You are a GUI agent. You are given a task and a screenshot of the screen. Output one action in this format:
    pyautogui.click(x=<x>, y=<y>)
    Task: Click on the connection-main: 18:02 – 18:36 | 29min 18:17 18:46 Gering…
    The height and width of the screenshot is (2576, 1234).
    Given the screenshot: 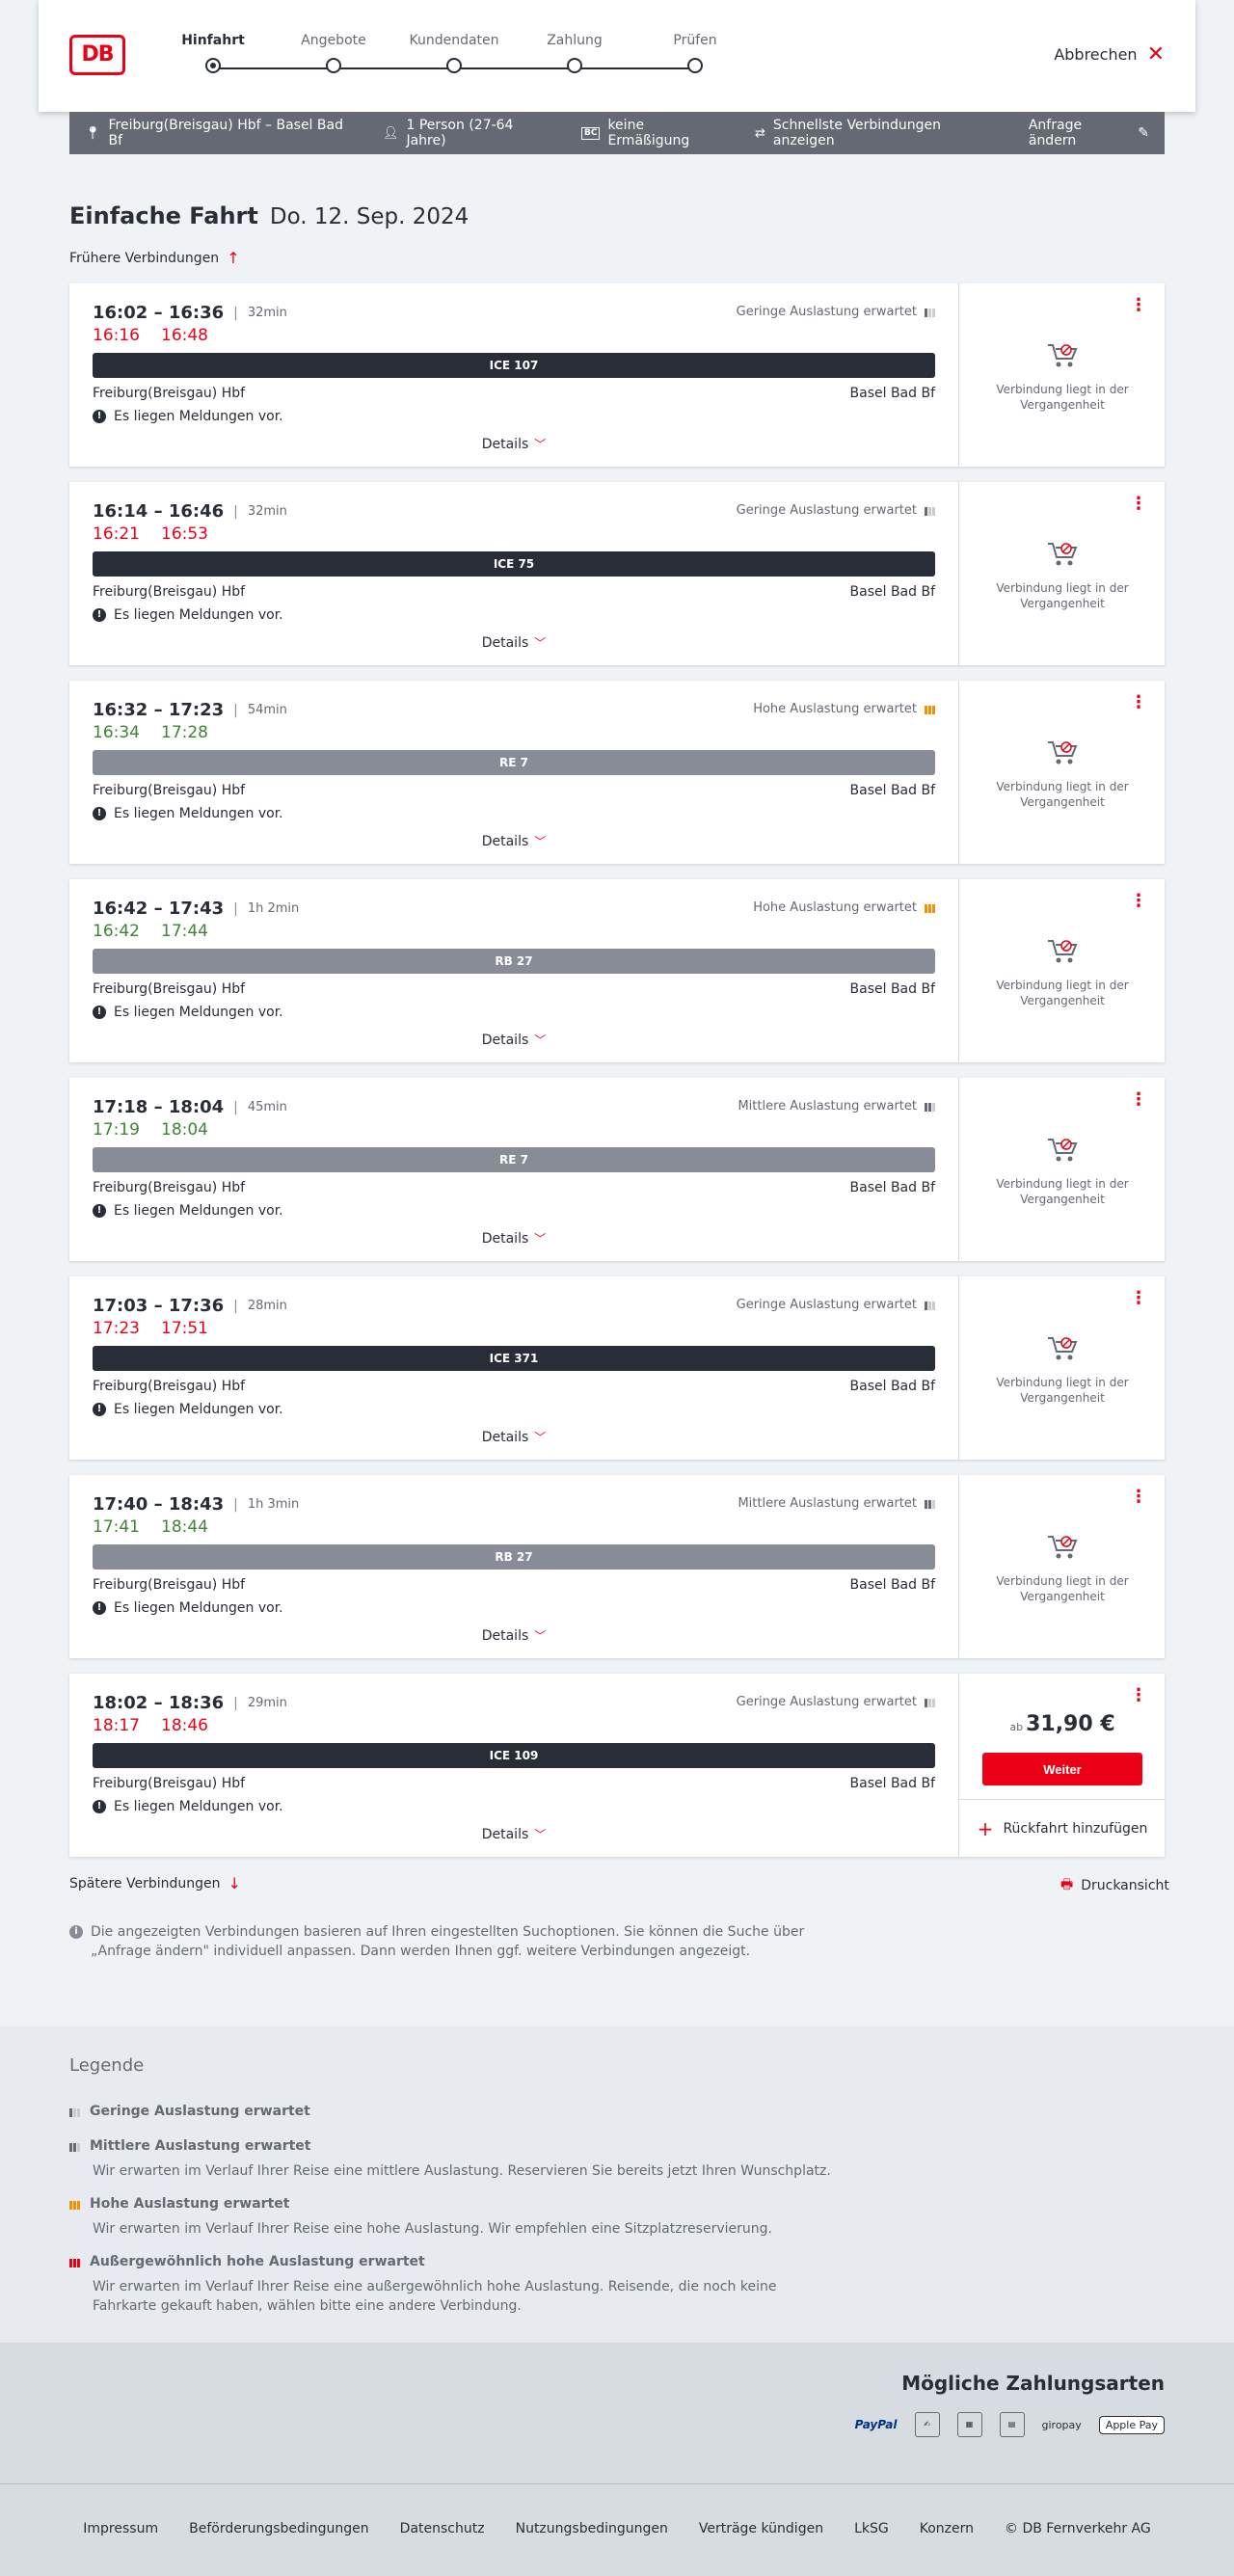 What is the action you would take?
    pyautogui.click(x=514, y=1766)
    